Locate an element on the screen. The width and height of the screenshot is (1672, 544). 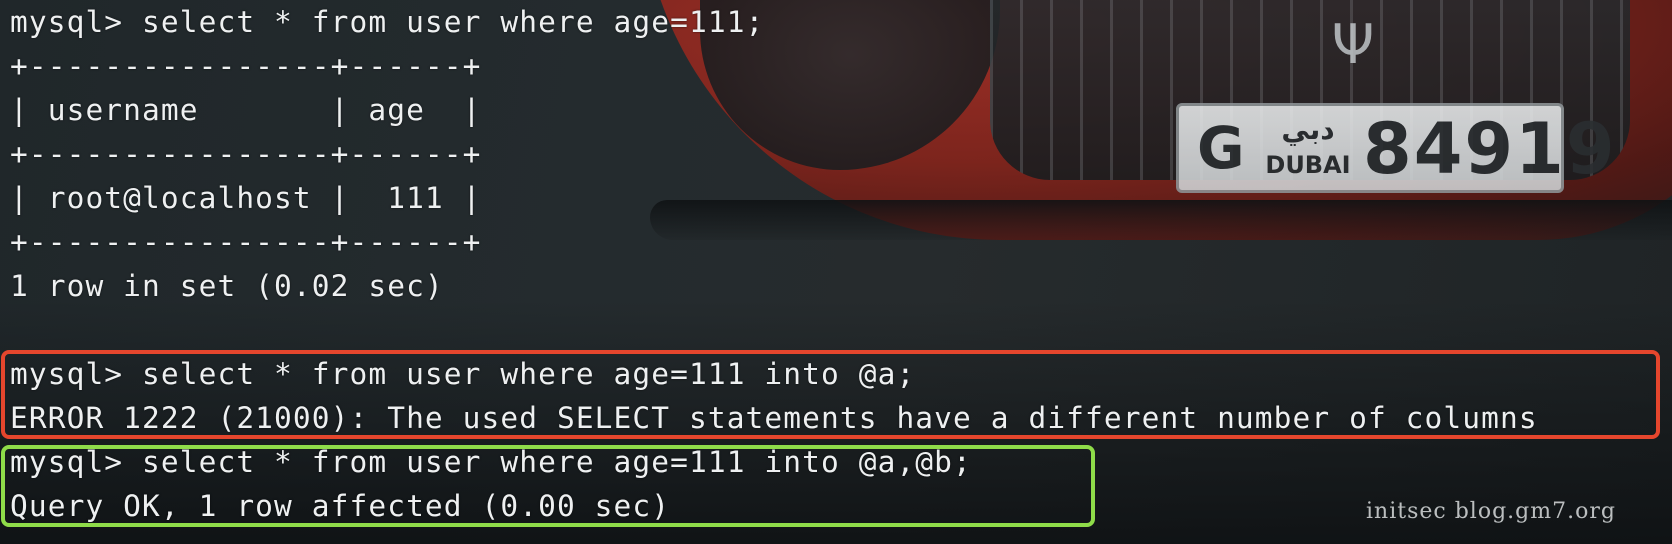
wallpaper-car-bumper is located at coordinates (1161, 220).